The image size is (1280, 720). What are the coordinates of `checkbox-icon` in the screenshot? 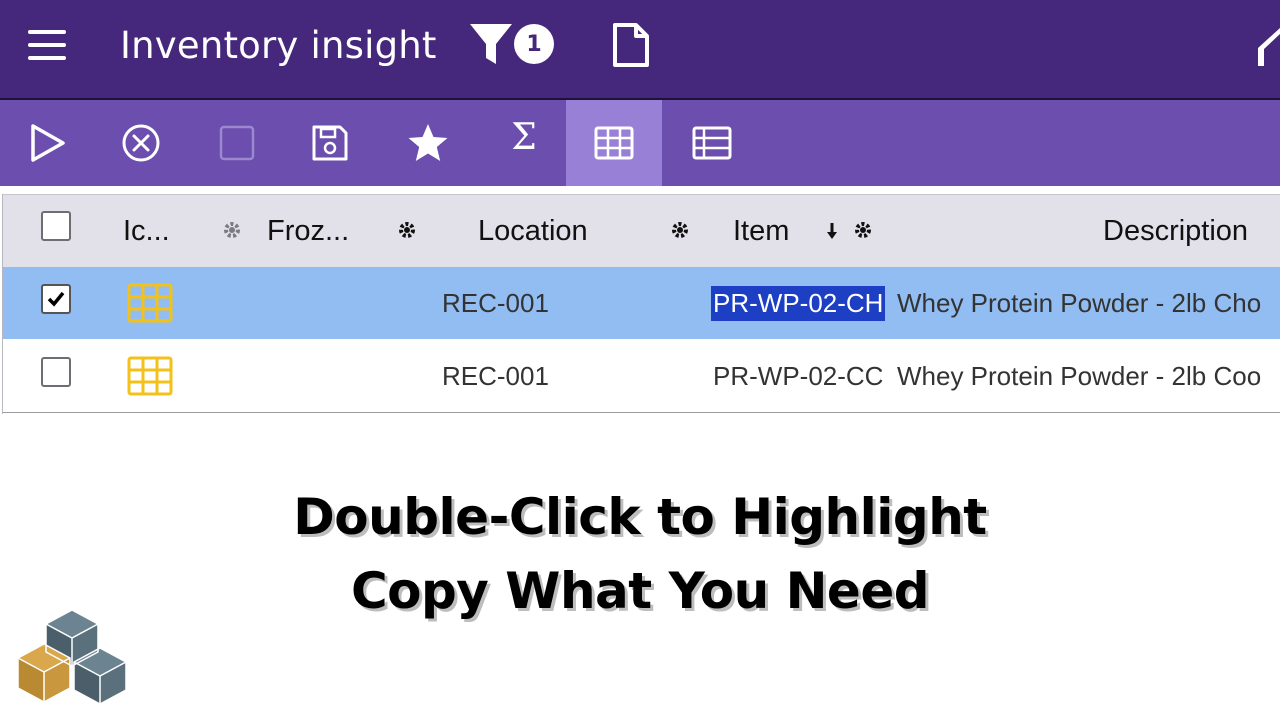 It's located at (237, 143).